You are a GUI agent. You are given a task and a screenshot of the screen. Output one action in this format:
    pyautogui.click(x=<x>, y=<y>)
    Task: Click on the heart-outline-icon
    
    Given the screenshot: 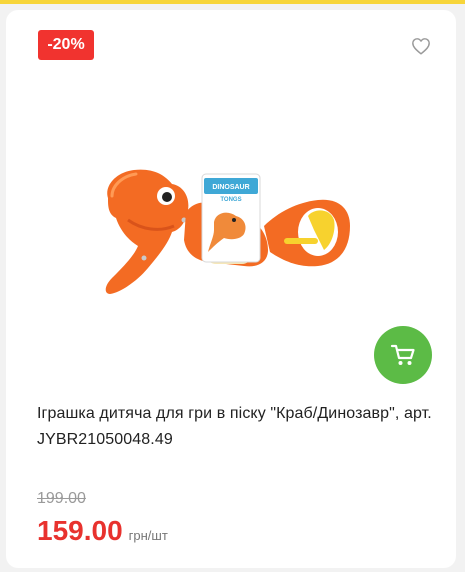 What is the action you would take?
    pyautogui.click(x=421, y=46)
    